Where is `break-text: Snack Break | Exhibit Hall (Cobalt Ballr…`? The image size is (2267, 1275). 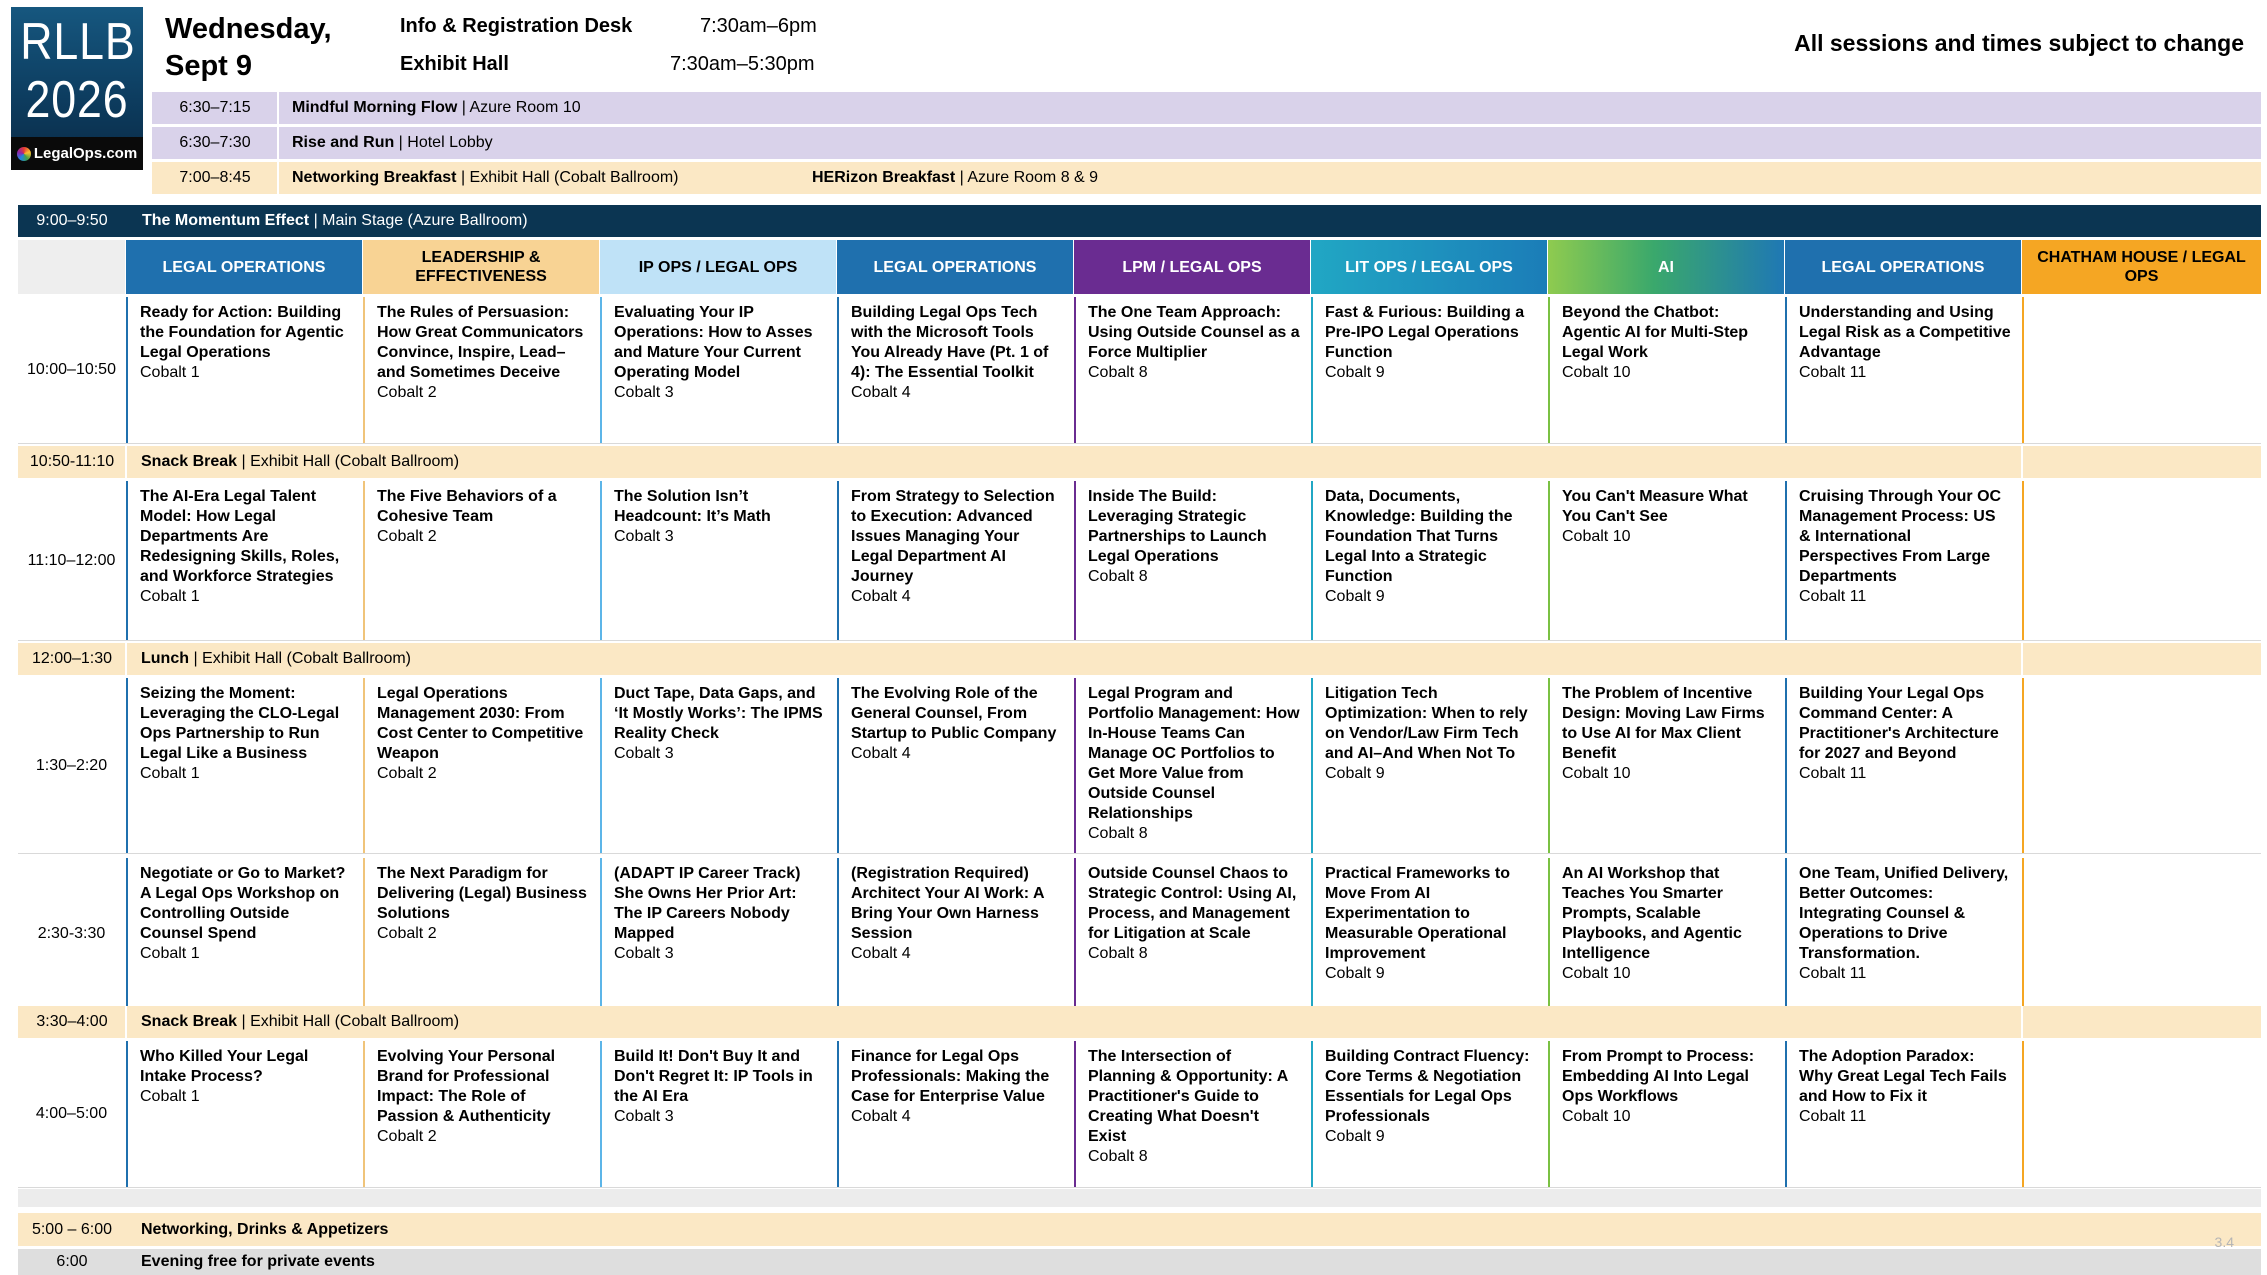 break-text: Snack Break | Exhibit Hall (Cobalt Ballr… is located at coordinates (292, 462).